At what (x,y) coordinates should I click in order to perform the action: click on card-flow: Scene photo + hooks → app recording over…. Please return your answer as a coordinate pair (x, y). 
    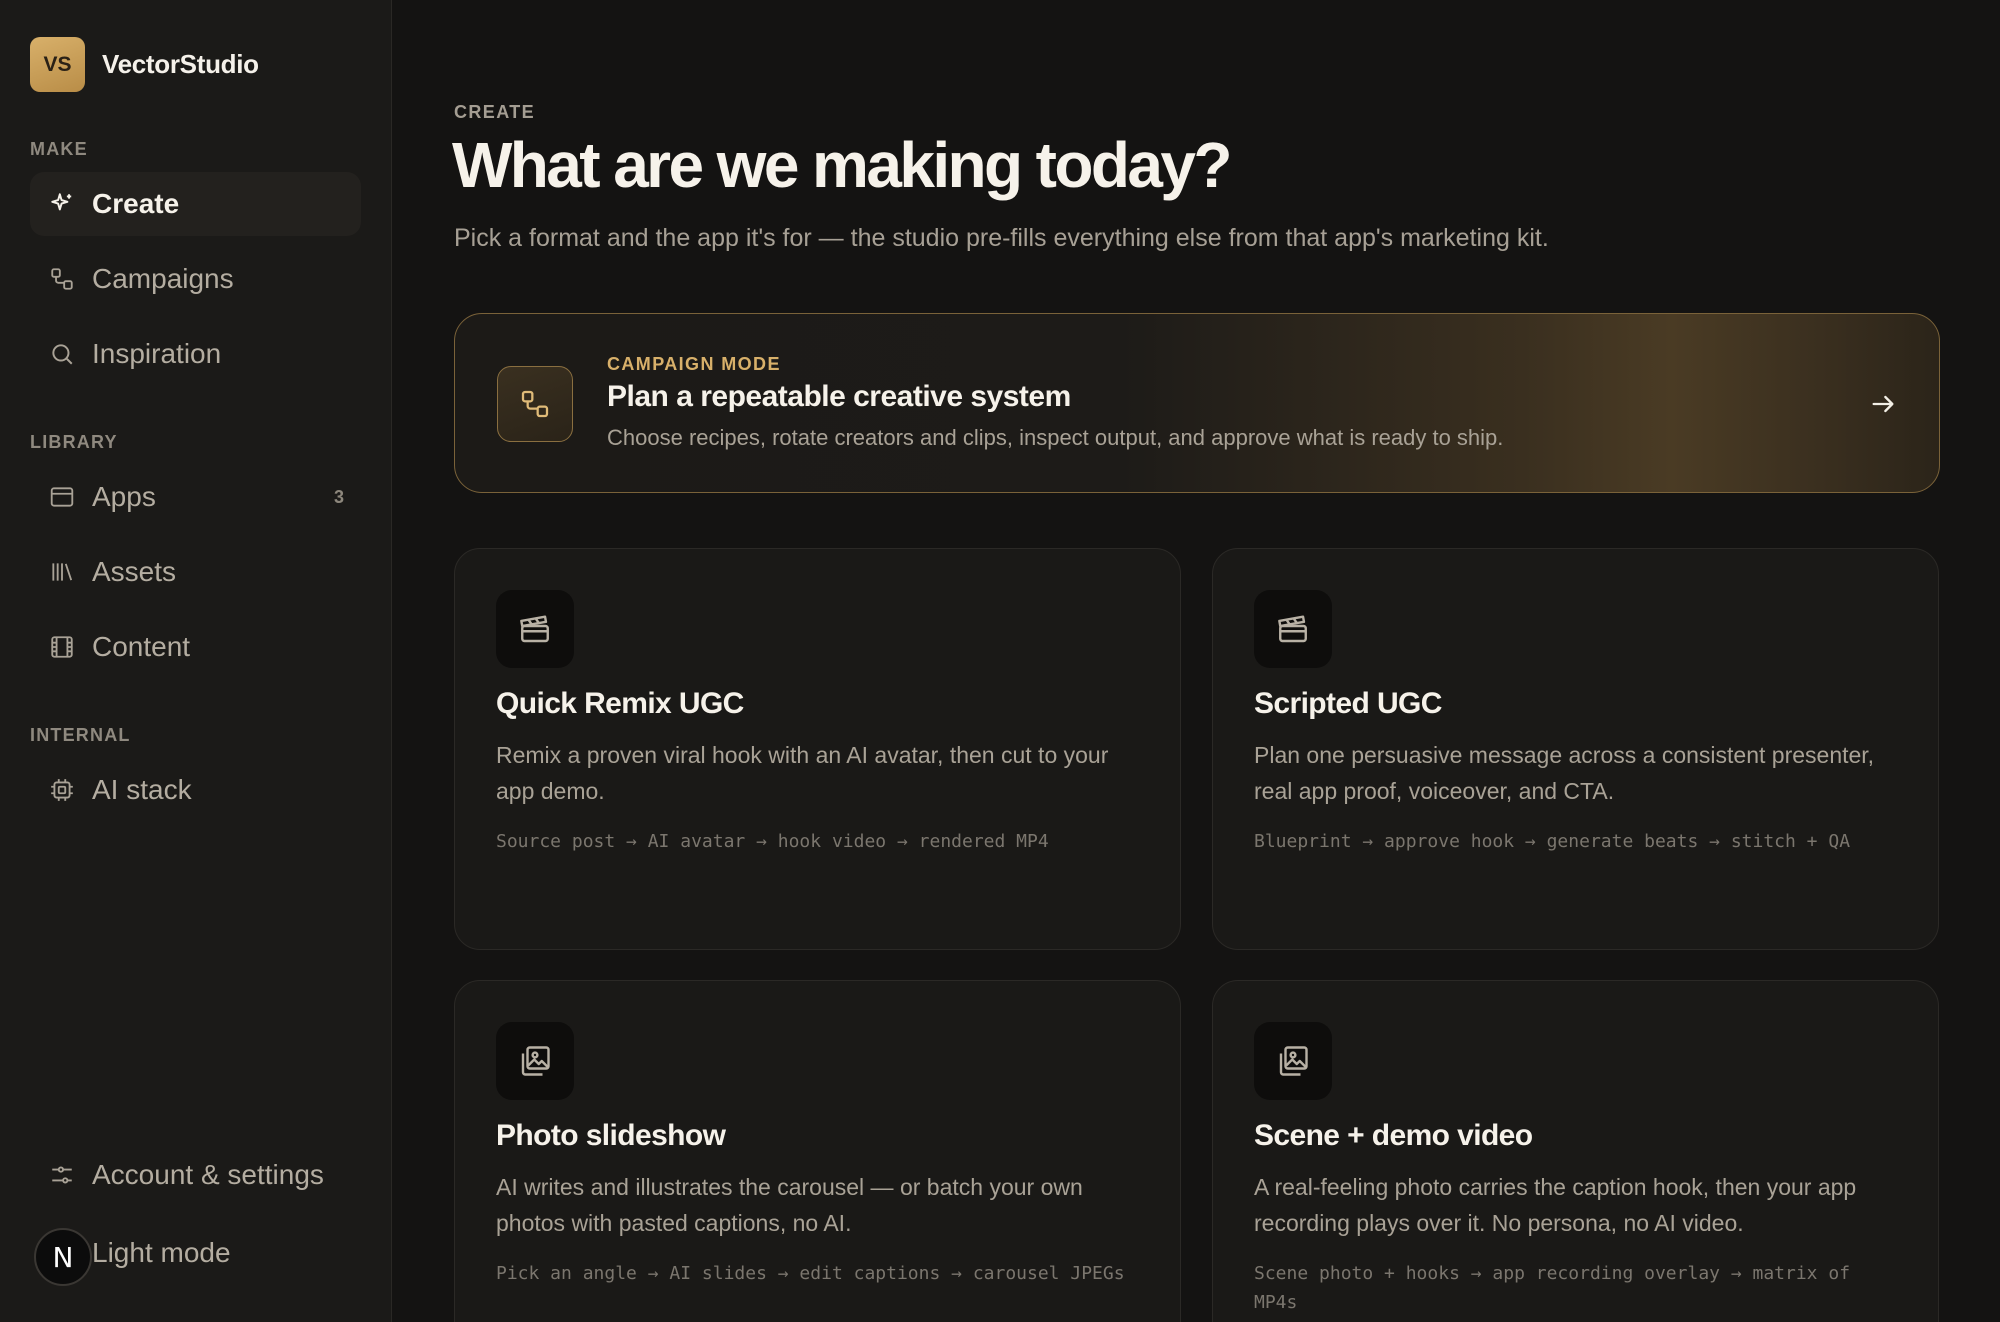
    Looking at the image, I should click on (1552, 1288).